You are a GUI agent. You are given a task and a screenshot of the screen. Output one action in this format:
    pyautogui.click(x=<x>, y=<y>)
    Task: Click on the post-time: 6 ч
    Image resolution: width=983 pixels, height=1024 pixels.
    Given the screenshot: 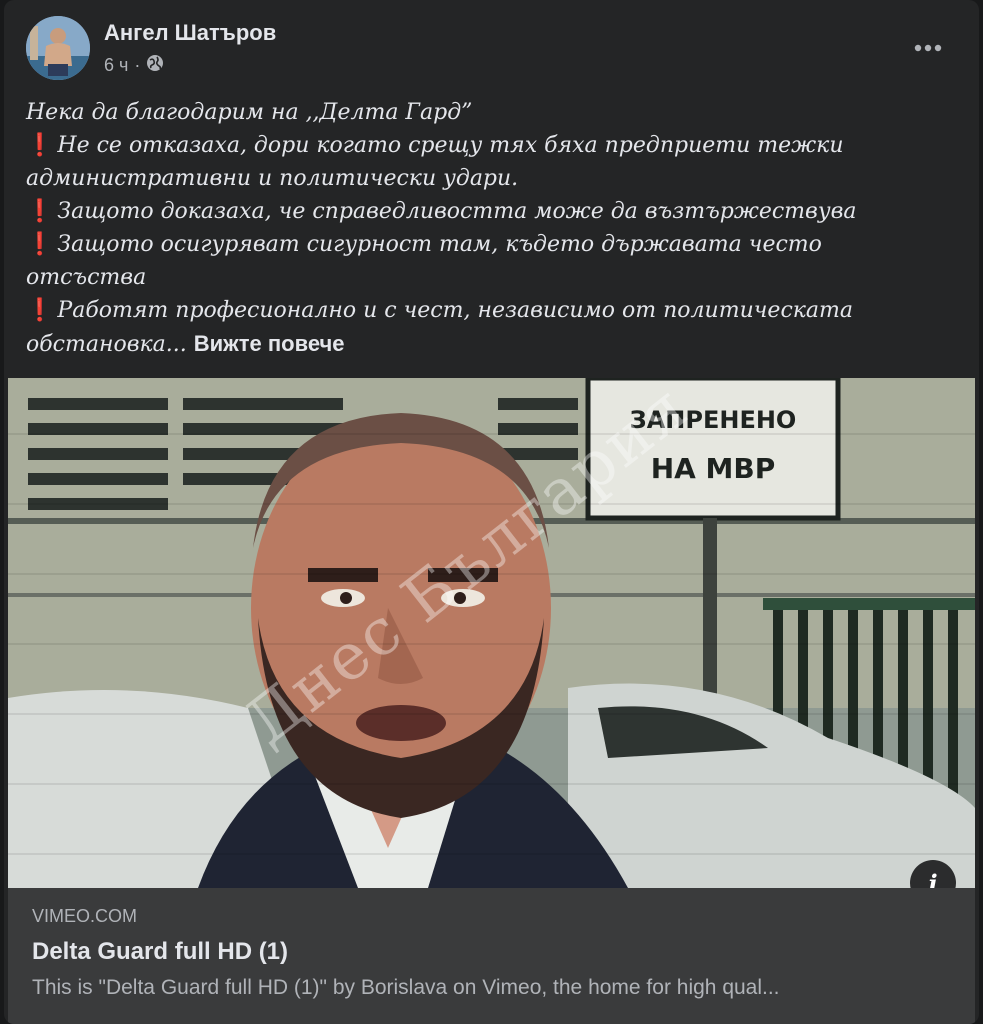 What is the action you would take?
    pyautogui.click(x=116, y=65)
    